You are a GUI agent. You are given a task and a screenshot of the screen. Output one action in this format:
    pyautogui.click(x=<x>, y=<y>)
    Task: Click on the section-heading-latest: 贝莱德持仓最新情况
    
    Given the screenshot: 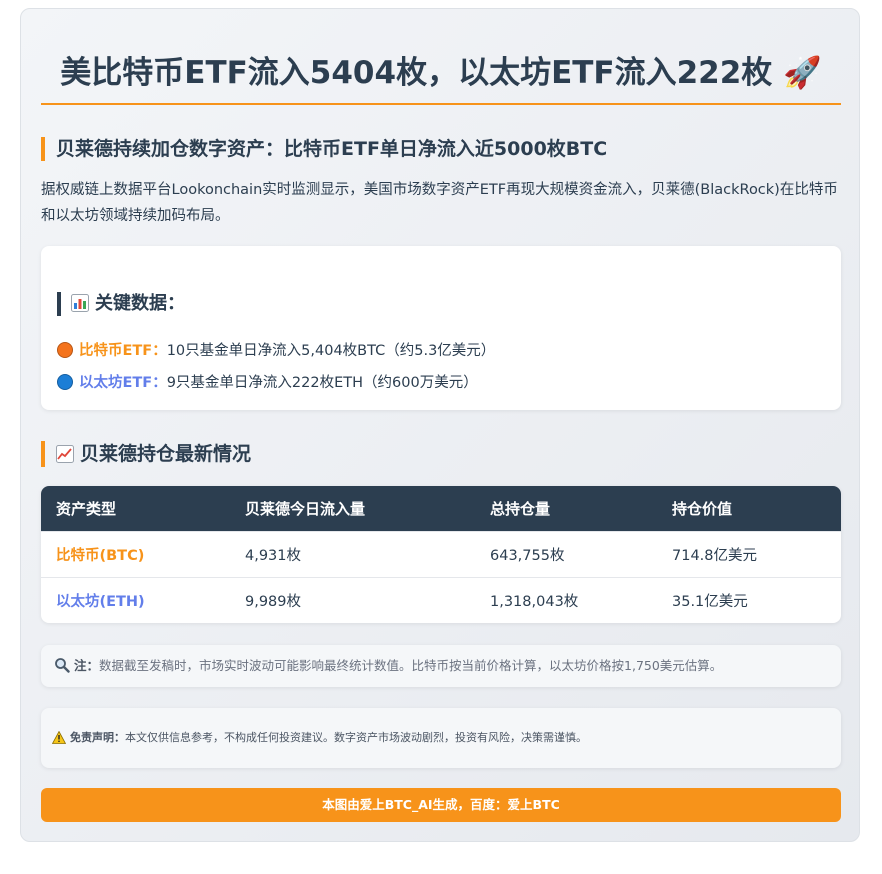 What is the action you would take?
    pyautogui.click(x=146, y=454)
    